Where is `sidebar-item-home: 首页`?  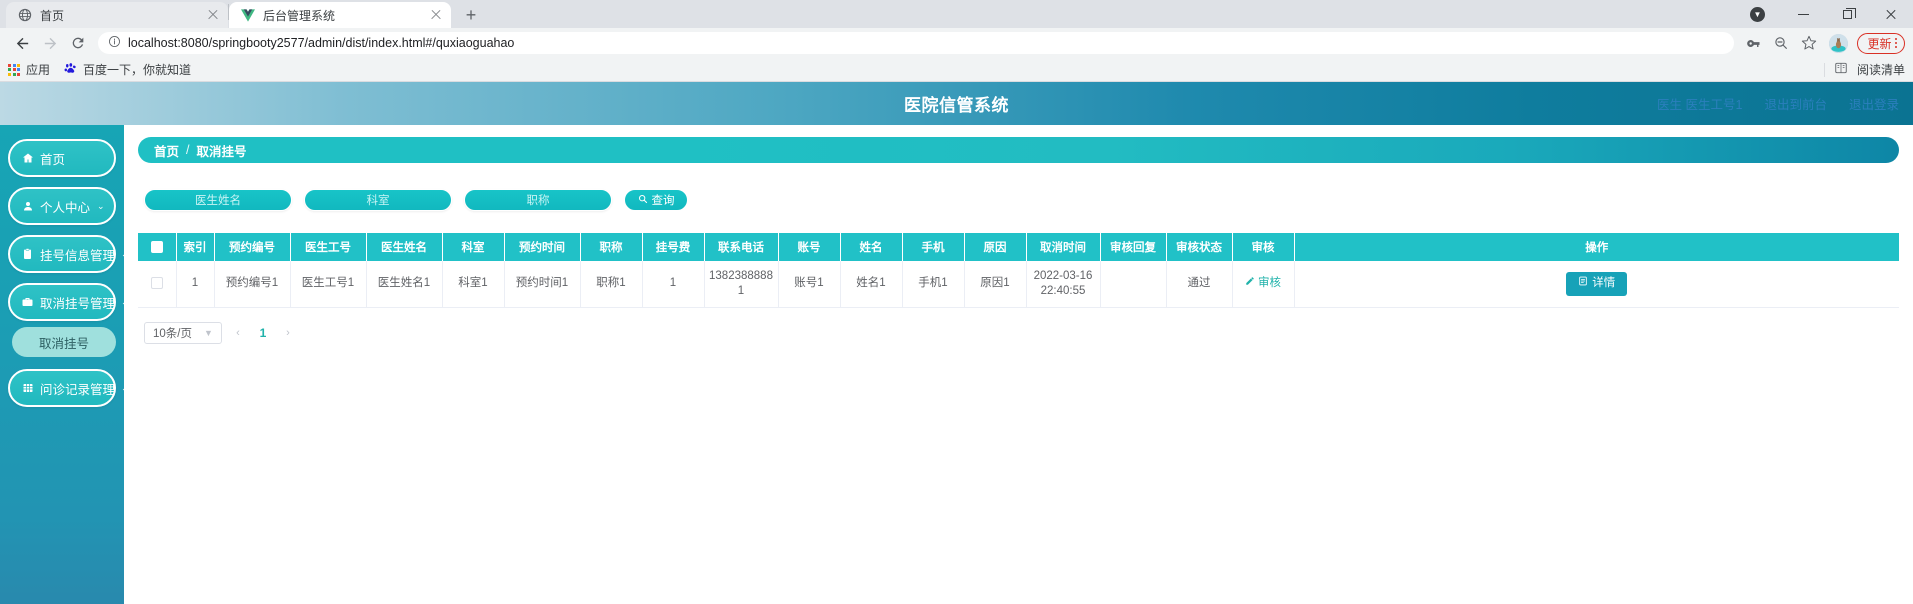
sidebar-item-home: 首页 is located at coordinates (62, 158).